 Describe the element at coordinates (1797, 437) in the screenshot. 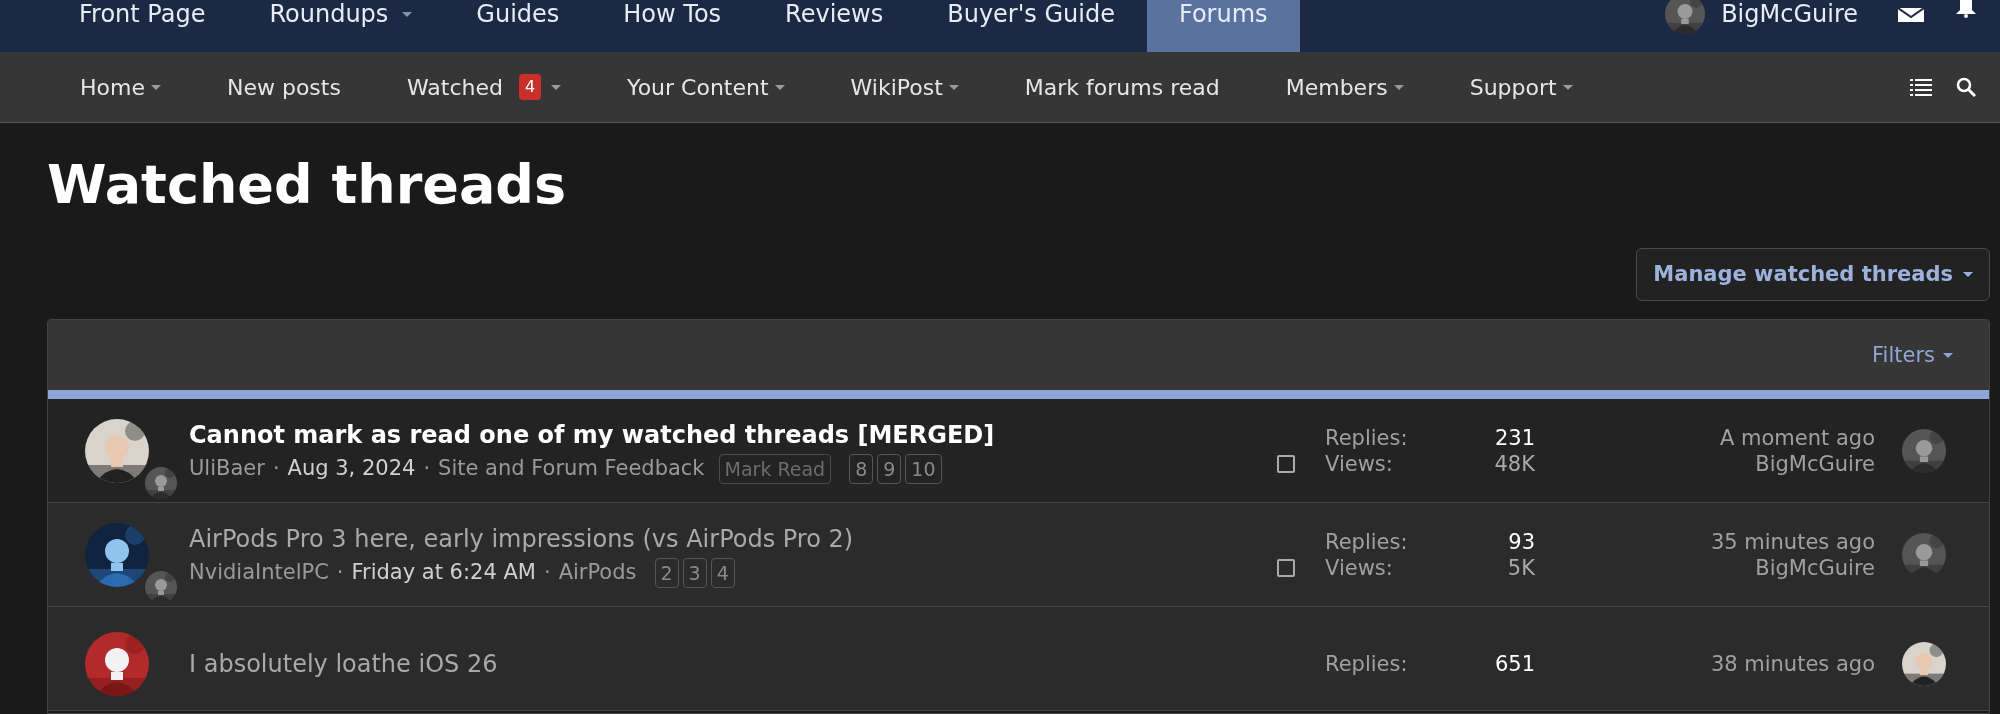

I see `last-post-time: A moment ago` at that location.